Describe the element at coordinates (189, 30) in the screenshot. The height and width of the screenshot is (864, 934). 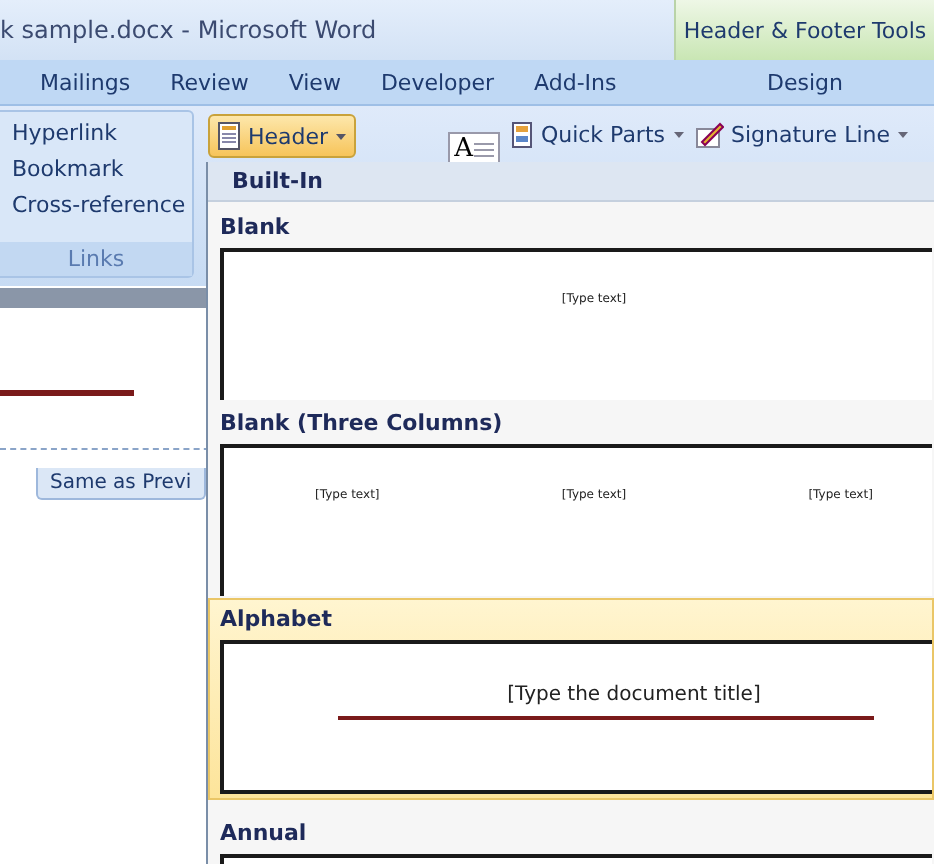
I see `window-title: k sample.docx - Microsoft Word` at that location.